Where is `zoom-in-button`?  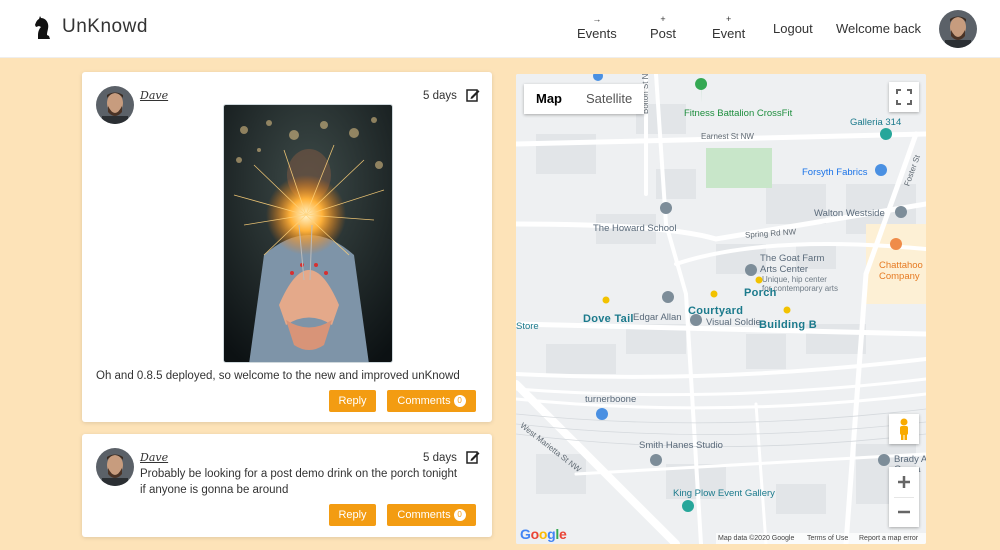 zoom-in-button is located at coordinates (904, 482).